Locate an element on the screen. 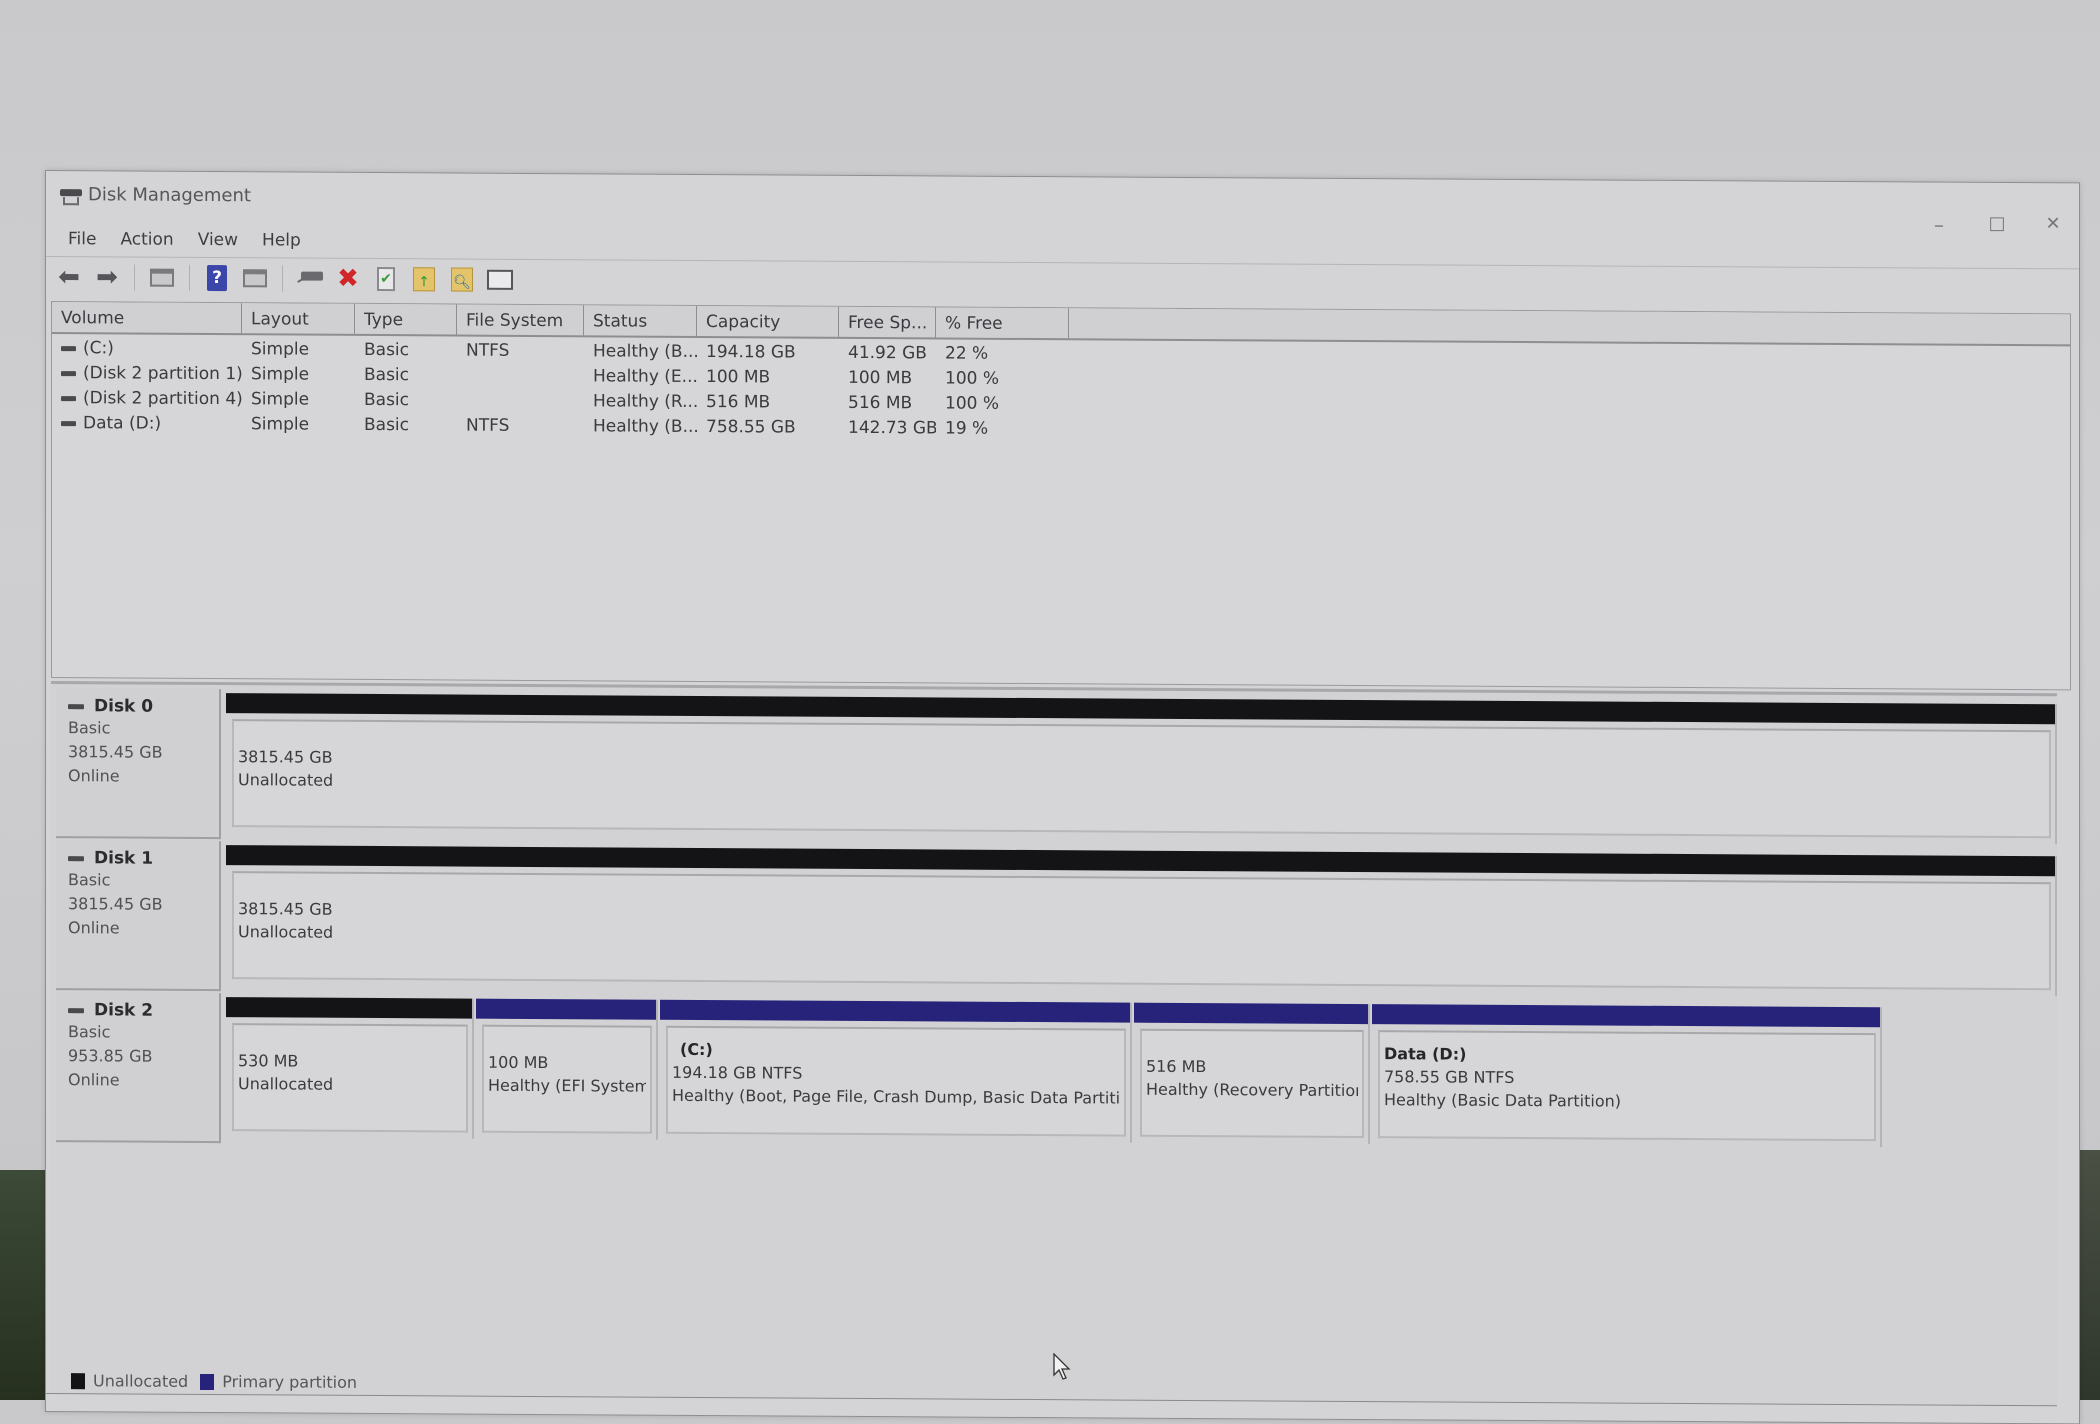  free-space-cell: 142.73 GB is located at coordinates (892, 428).